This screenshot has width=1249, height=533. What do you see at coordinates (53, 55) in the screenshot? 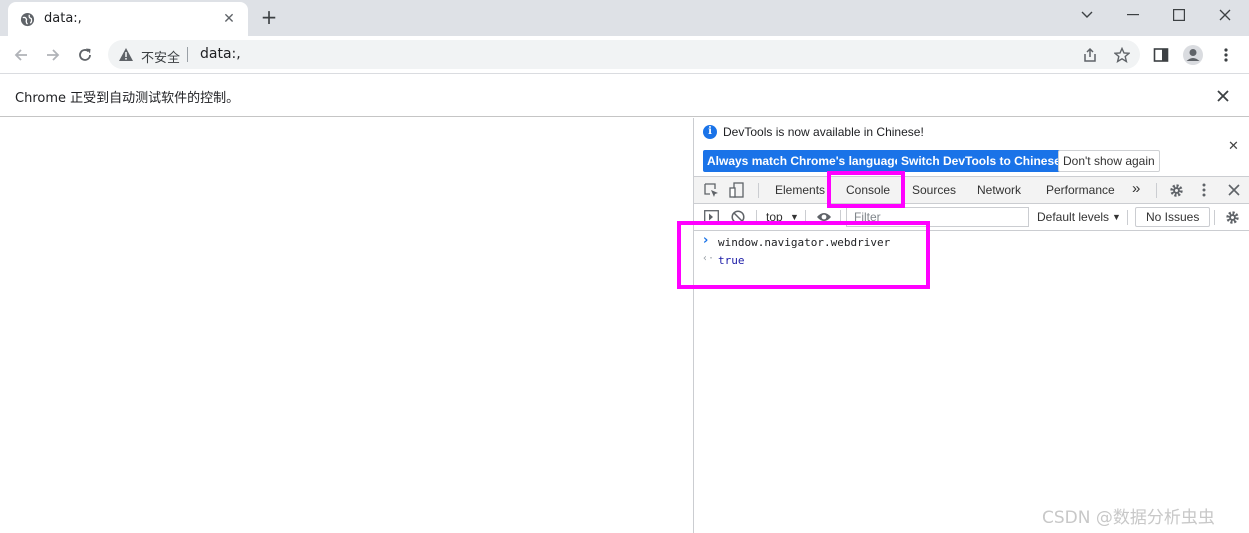
I see `forward-arrow-icon` at bounding box center [53, 55].